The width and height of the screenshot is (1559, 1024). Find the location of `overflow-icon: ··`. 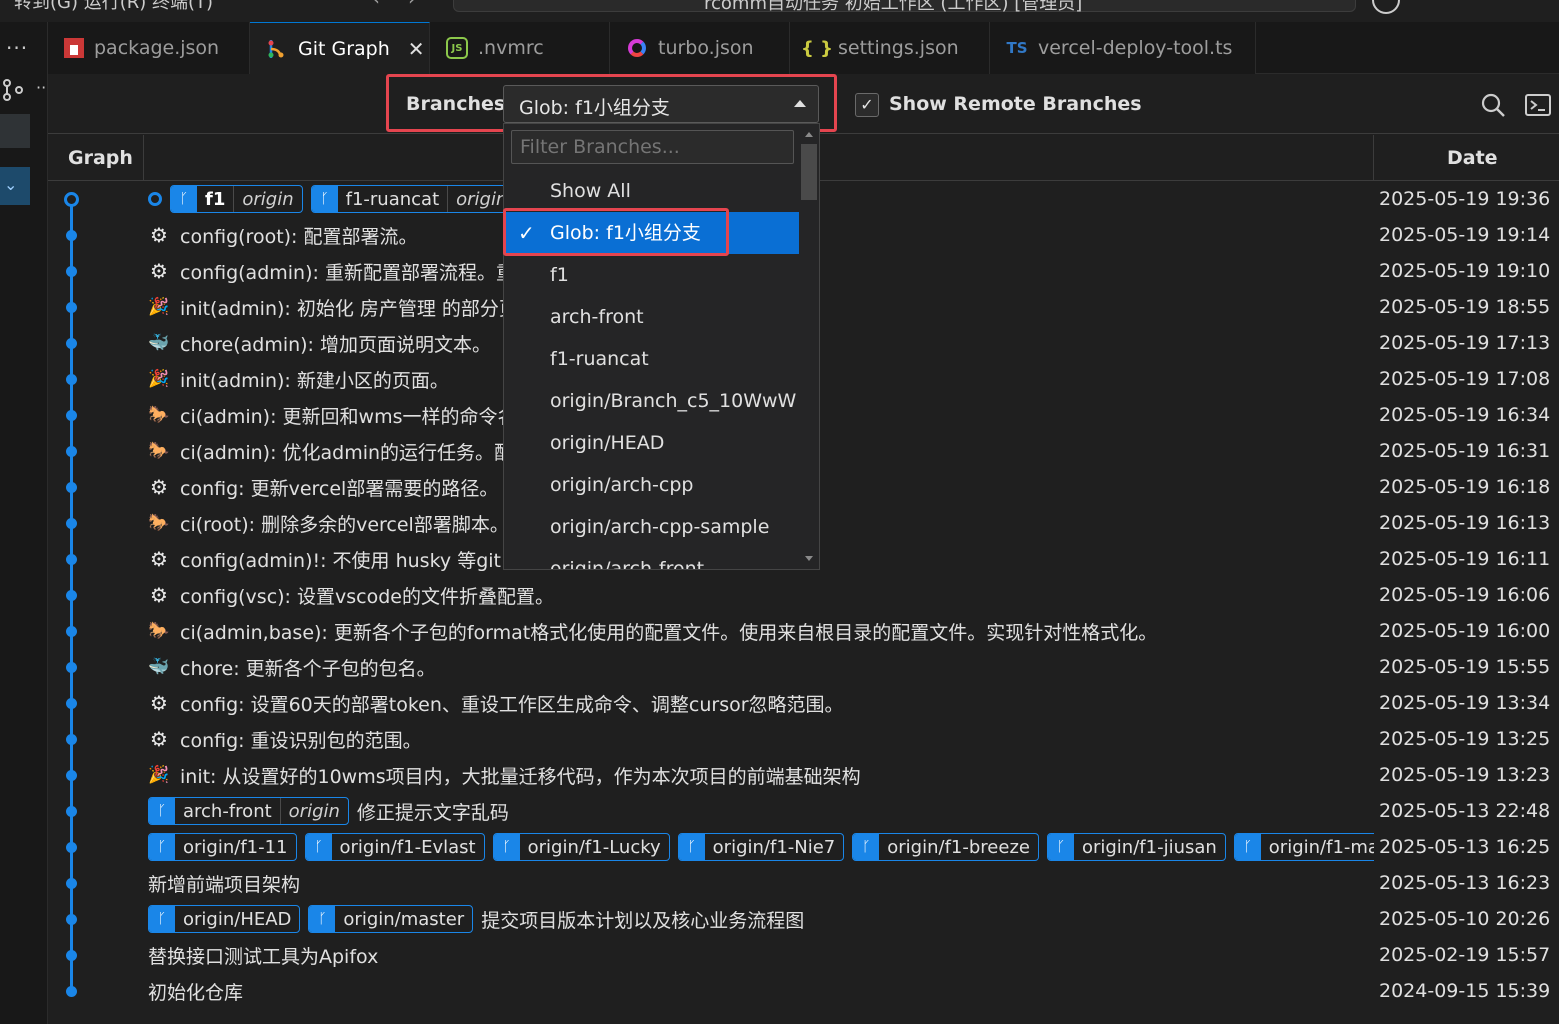

overflow-icon: ·· is located at coordinates (41, 87).